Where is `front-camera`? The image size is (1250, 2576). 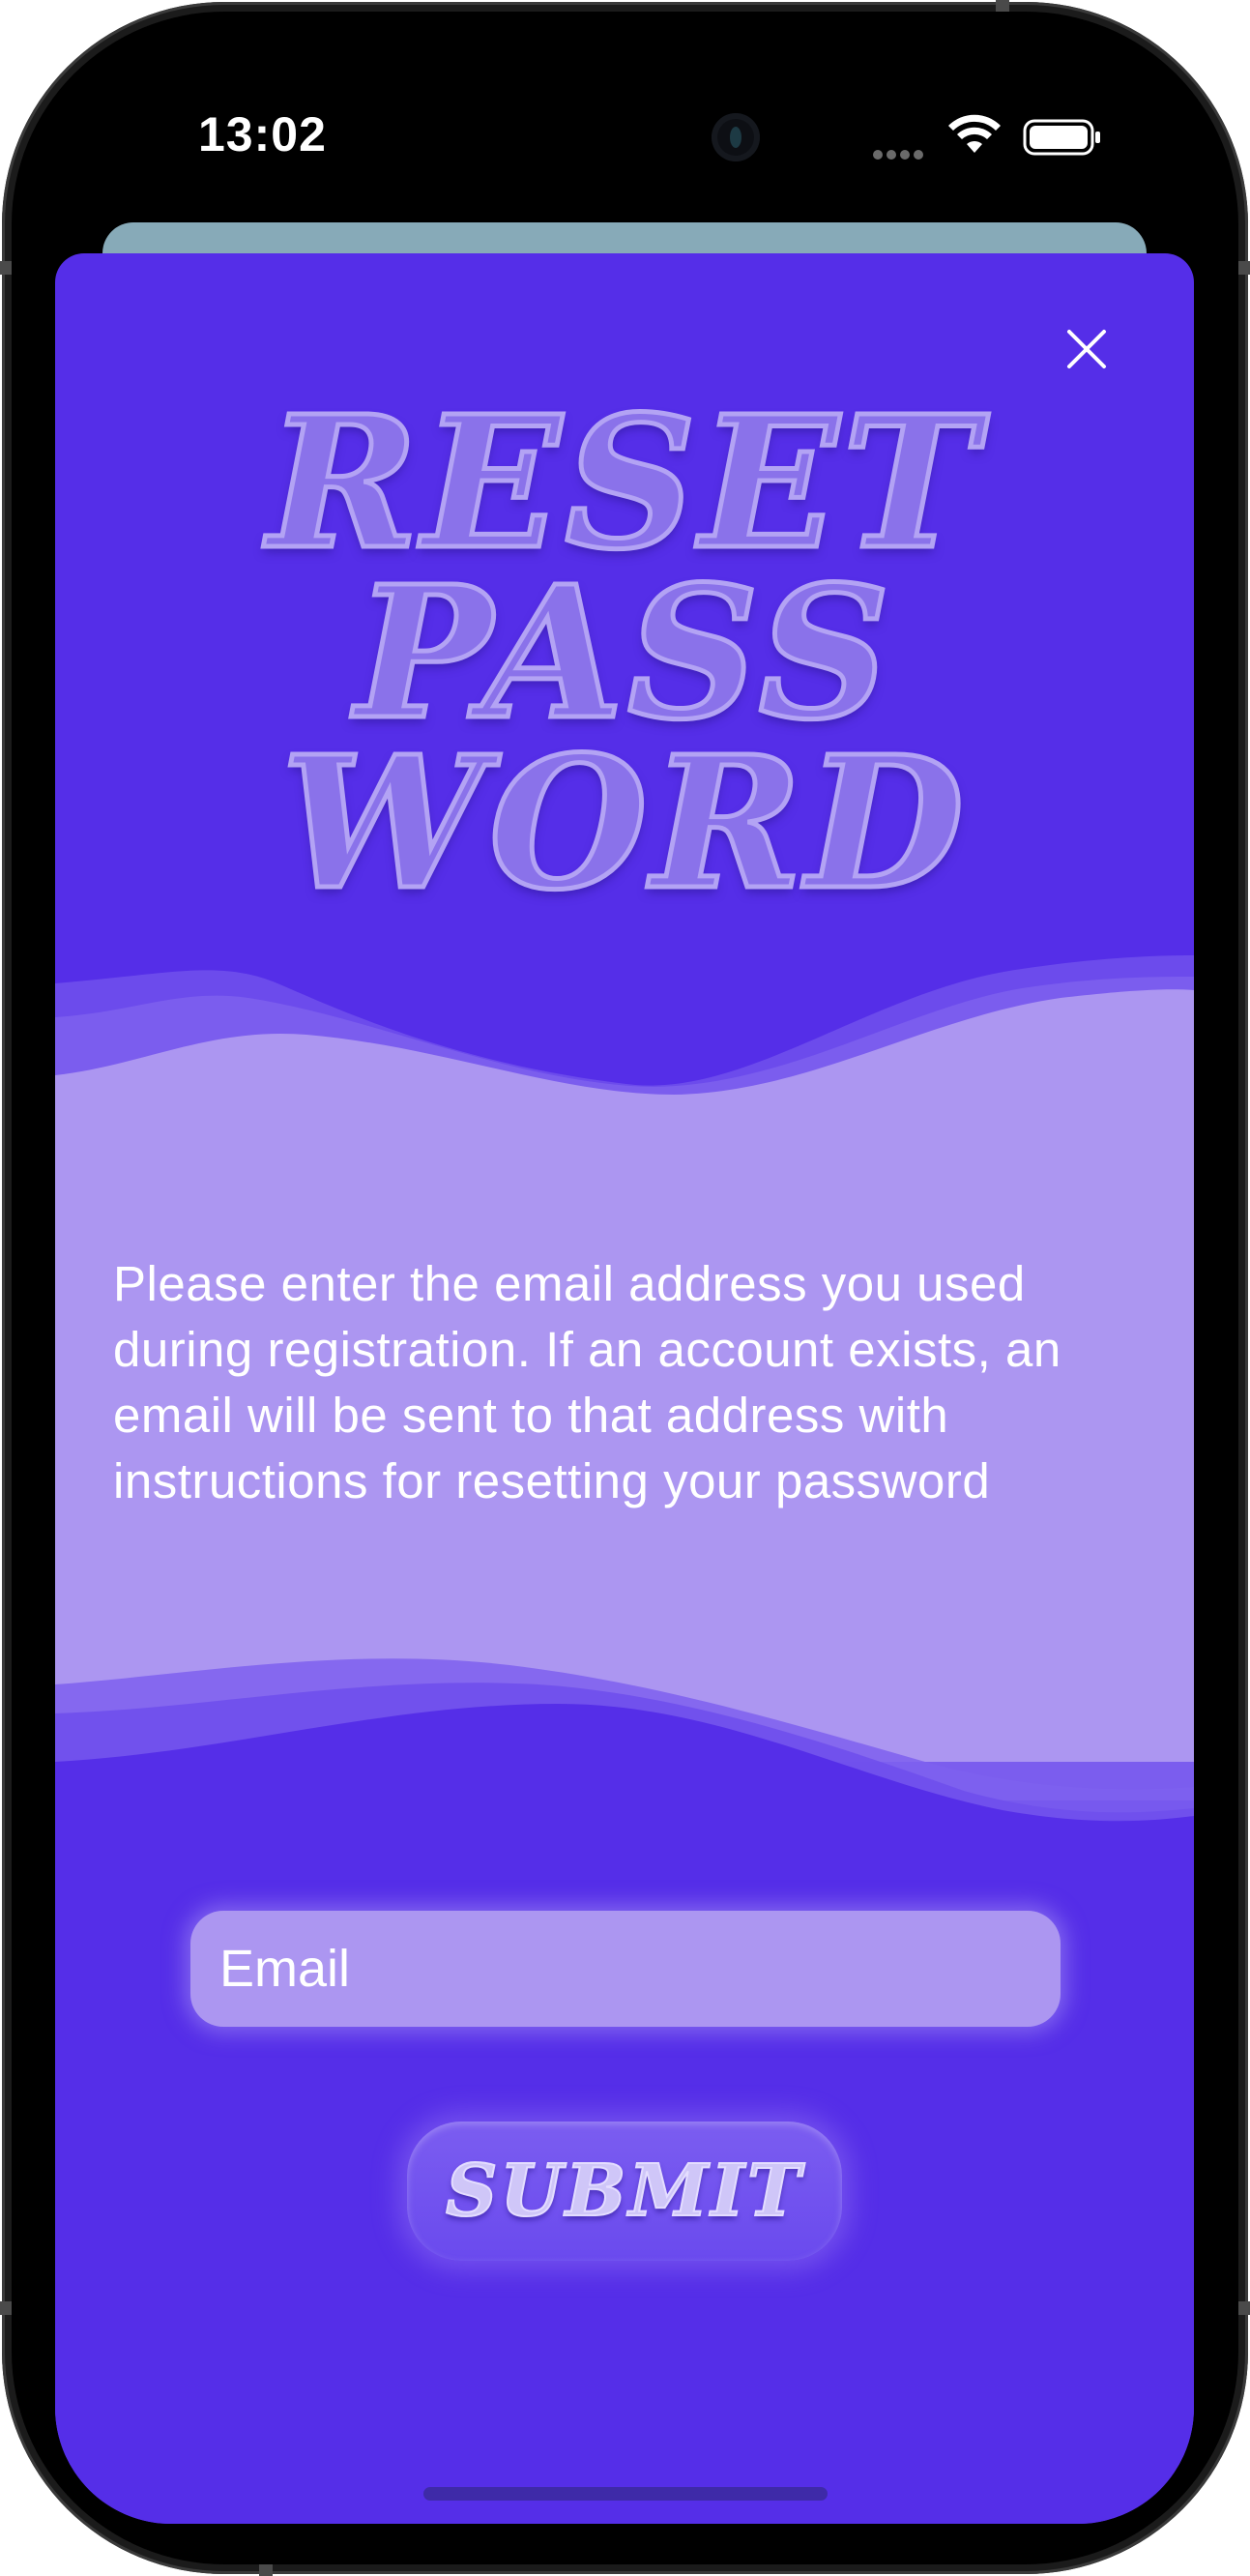 front-camera is located at coordinates (736, 137).